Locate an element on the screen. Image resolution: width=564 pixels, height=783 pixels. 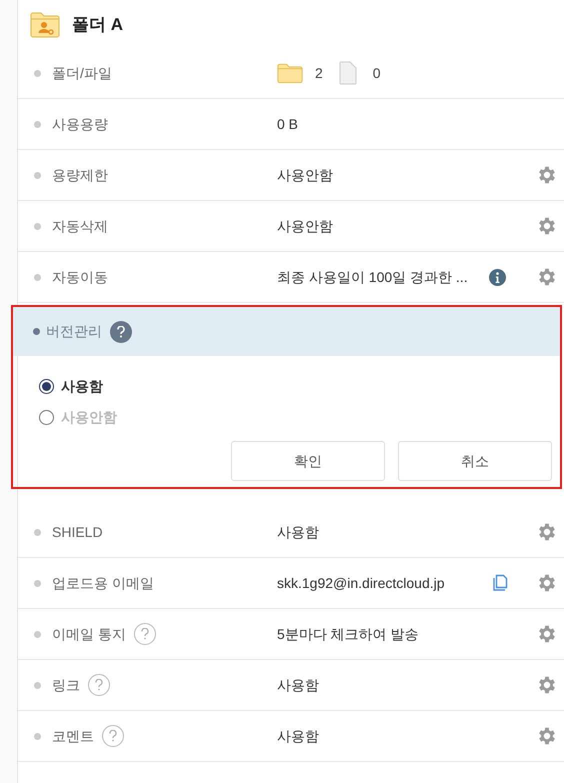
file-count: 0 is located at coordinates (376, 73).